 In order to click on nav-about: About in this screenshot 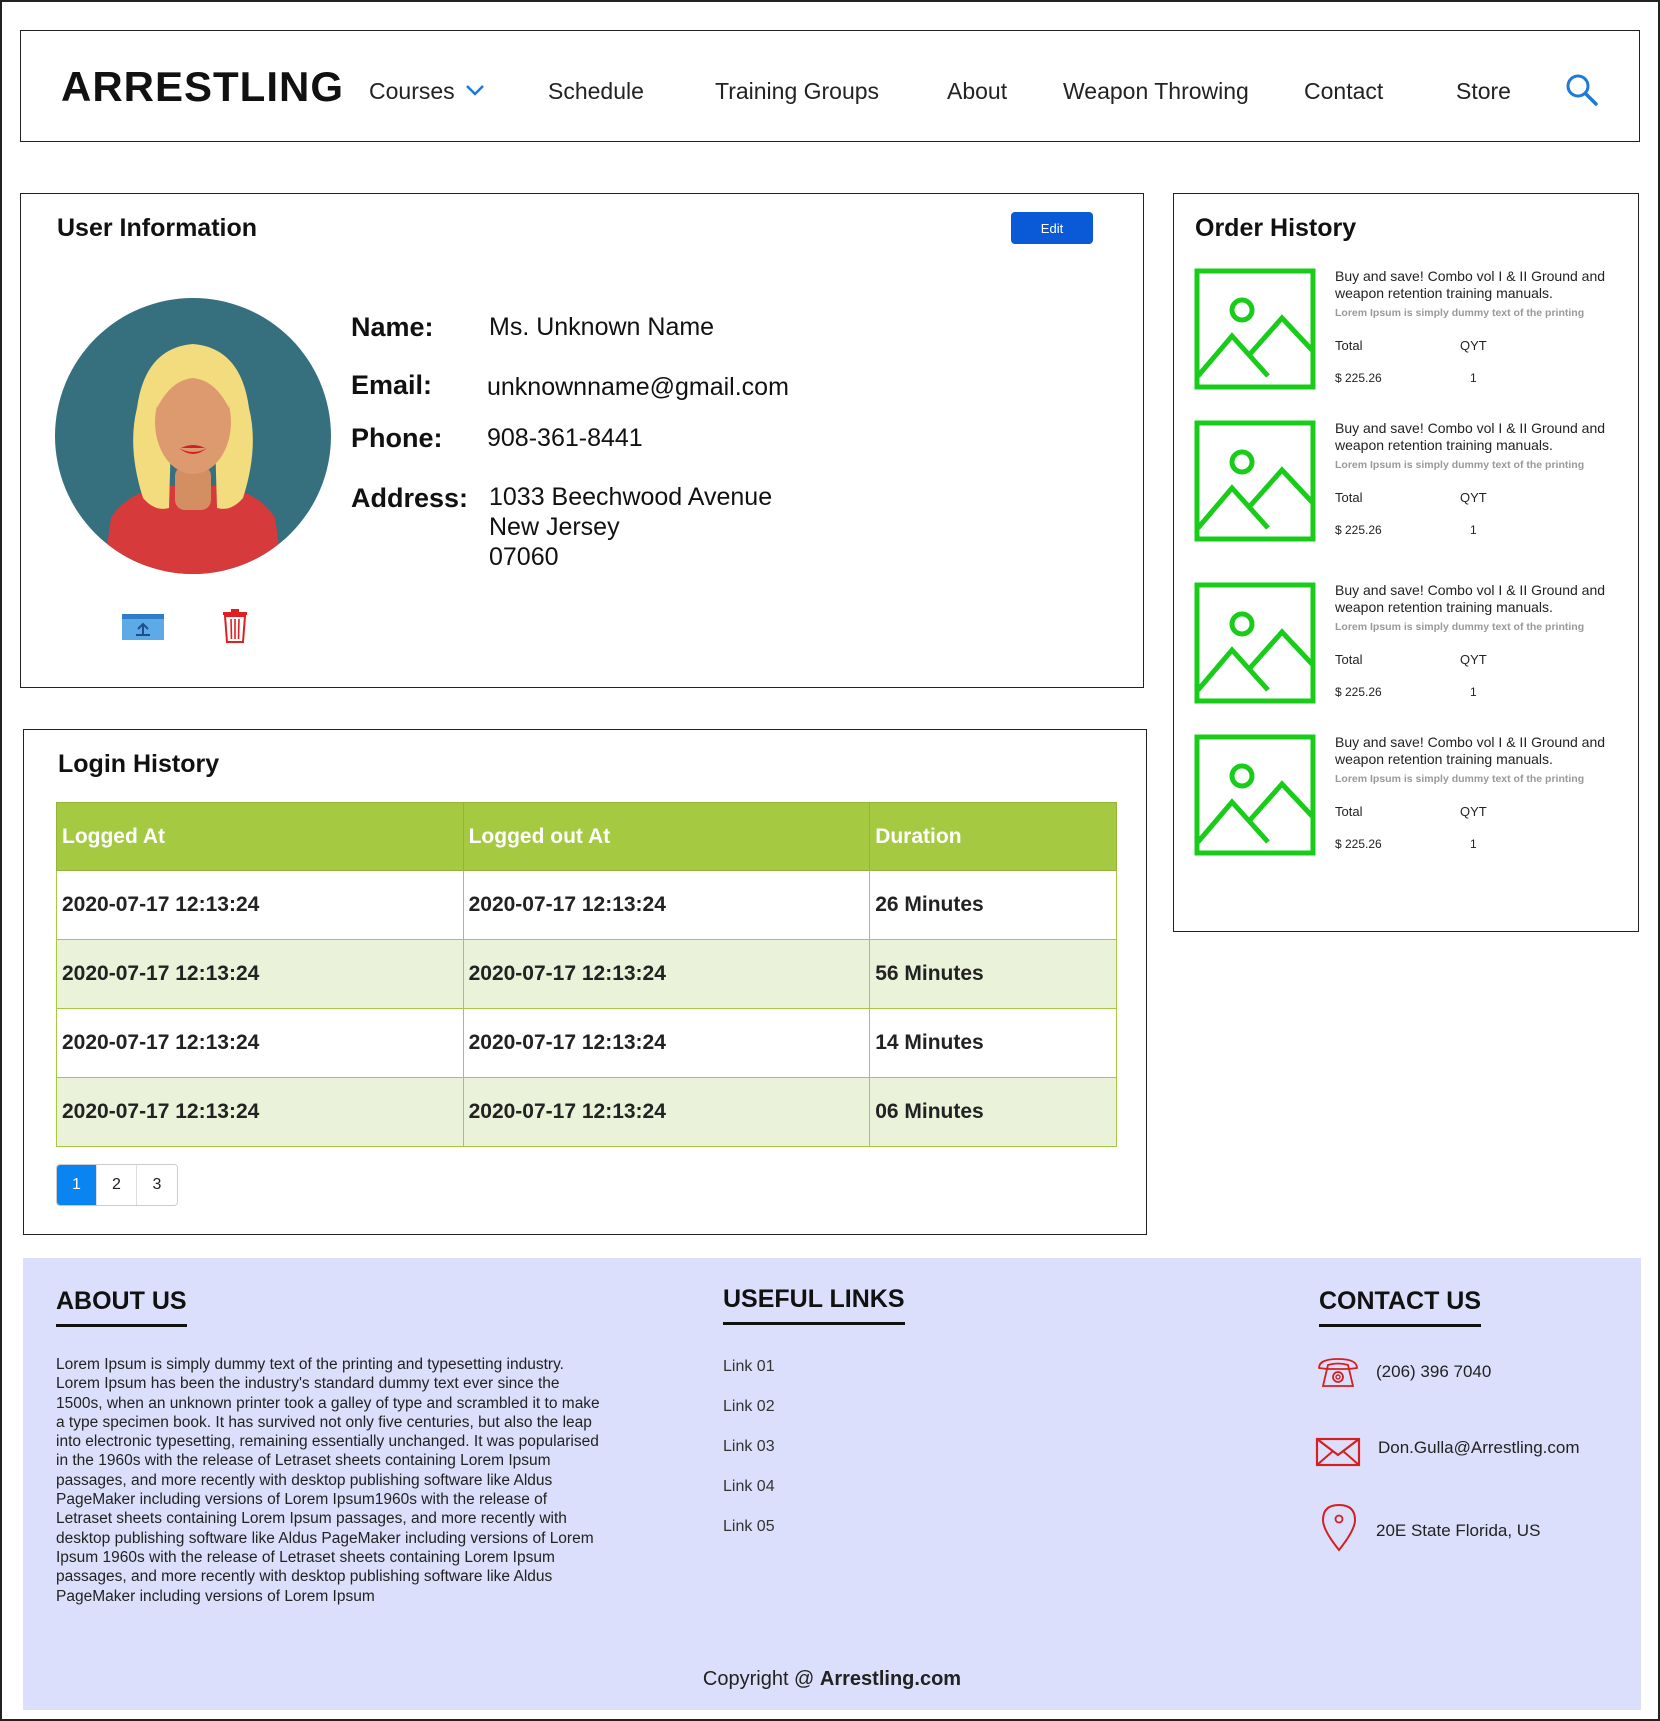, I will do `click(977, 91)`.